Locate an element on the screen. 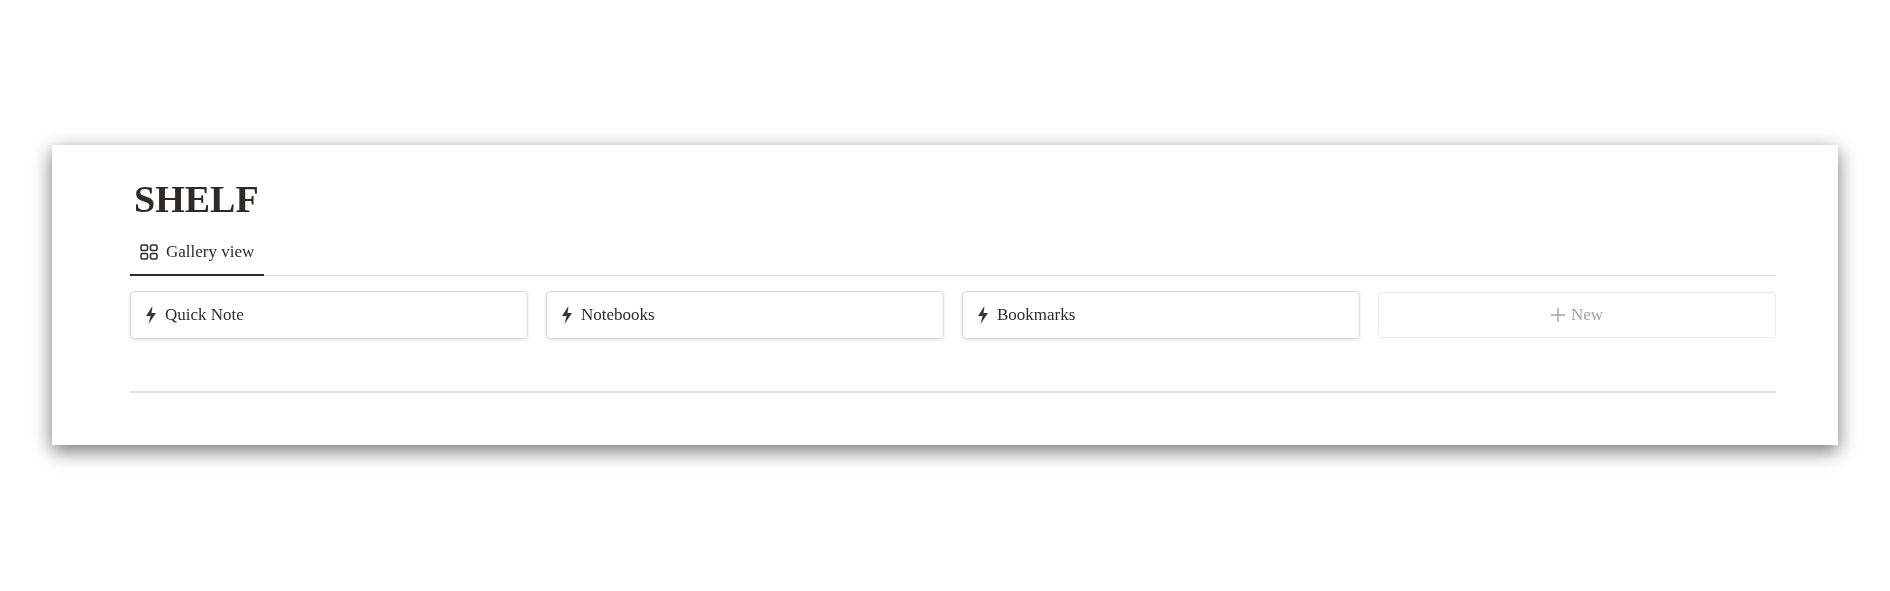 This screenshot has width=1890, height=591. view-tab: Gallery view is located at coordinates (197, 257).